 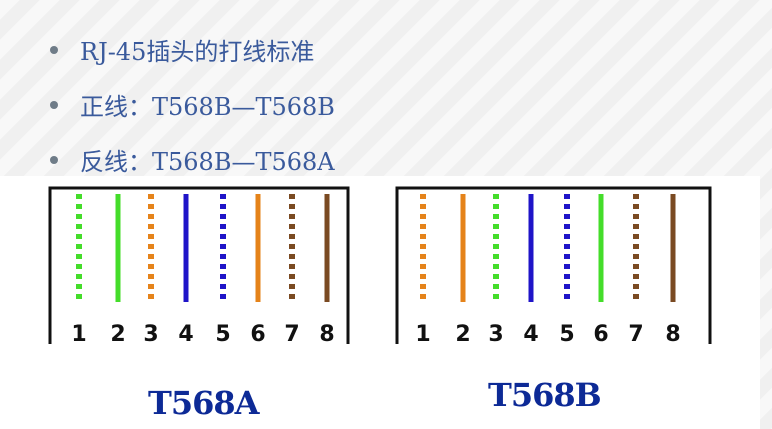 I want to click on bullet-item: 正线：T568B—T568B, so click(x=192, y=104).